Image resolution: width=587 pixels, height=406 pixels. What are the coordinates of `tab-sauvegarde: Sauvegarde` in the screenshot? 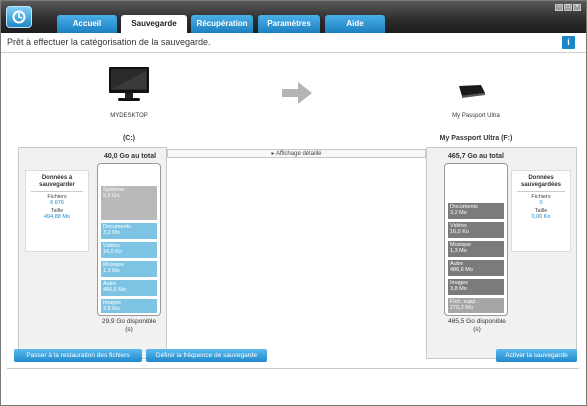 It's located at (154, 24).